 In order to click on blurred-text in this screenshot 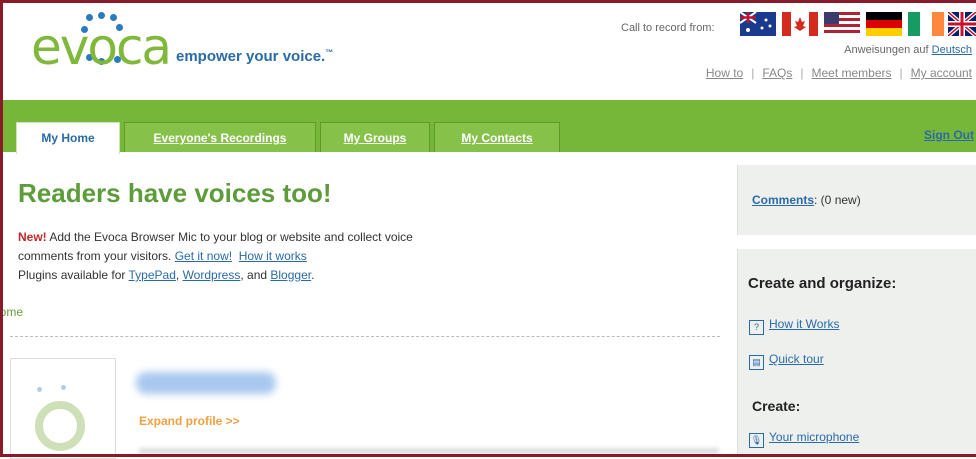, I will do `click(429, 451)`.